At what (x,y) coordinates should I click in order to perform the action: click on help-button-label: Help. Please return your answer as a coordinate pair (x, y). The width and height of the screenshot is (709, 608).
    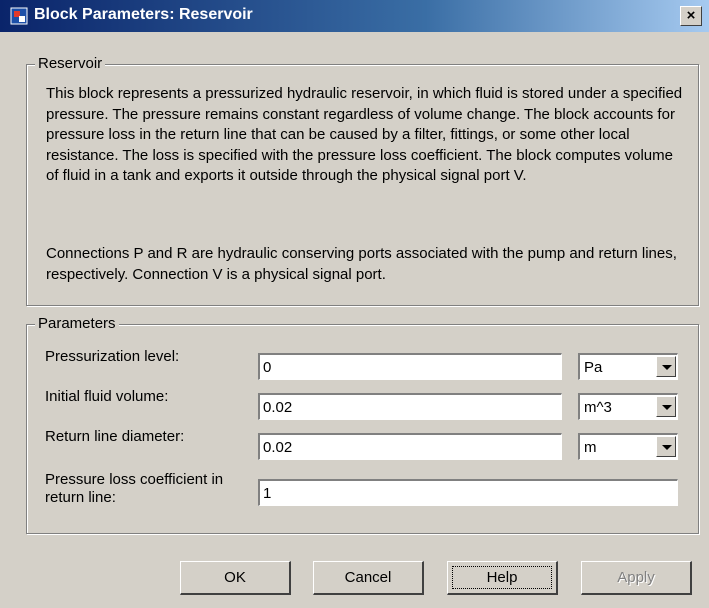
    Looking at the image, I should click on (502, 577).